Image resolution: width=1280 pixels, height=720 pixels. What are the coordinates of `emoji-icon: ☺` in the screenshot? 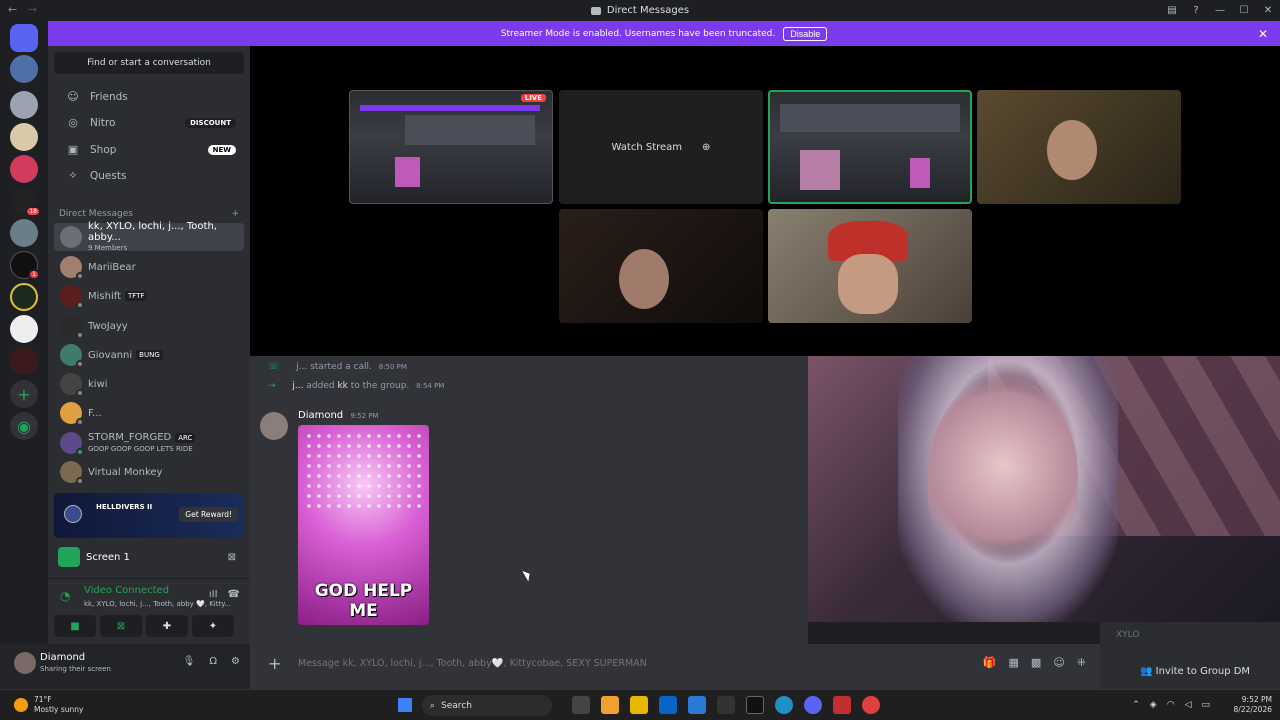 It's located at (1058, 662).